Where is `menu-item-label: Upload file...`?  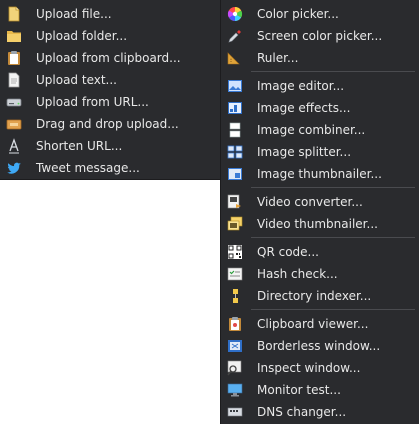
menu-item-label: Upload file... is located at coordinates (74, 14).